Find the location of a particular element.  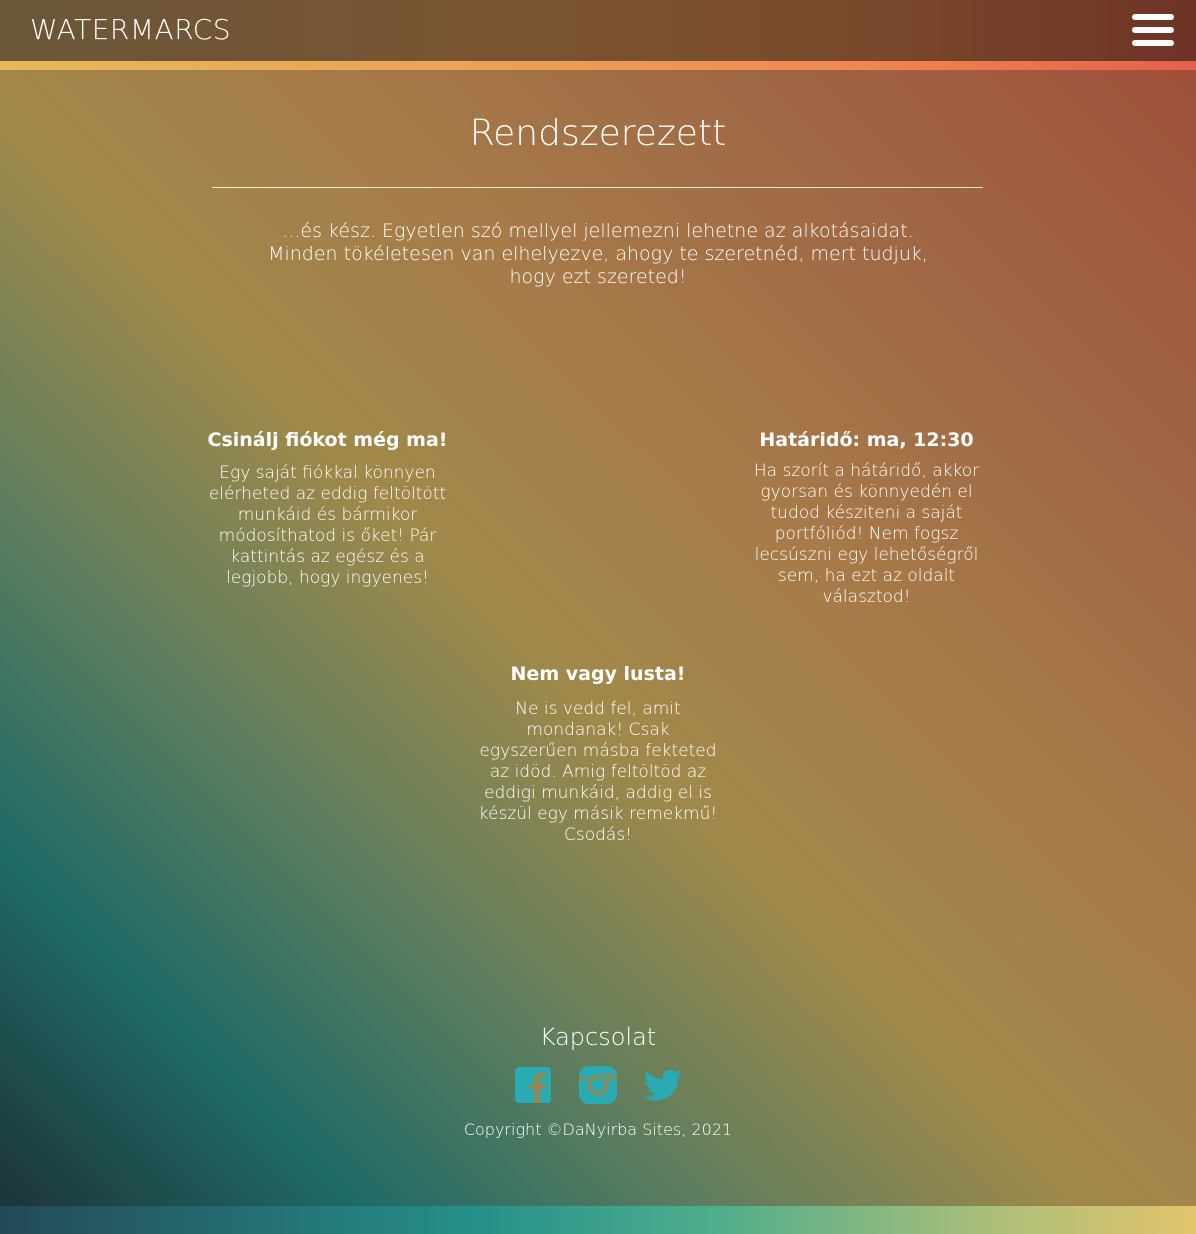

feature-account-title: Csinálj fiókot még ma! is located at coordinates (327, 440).